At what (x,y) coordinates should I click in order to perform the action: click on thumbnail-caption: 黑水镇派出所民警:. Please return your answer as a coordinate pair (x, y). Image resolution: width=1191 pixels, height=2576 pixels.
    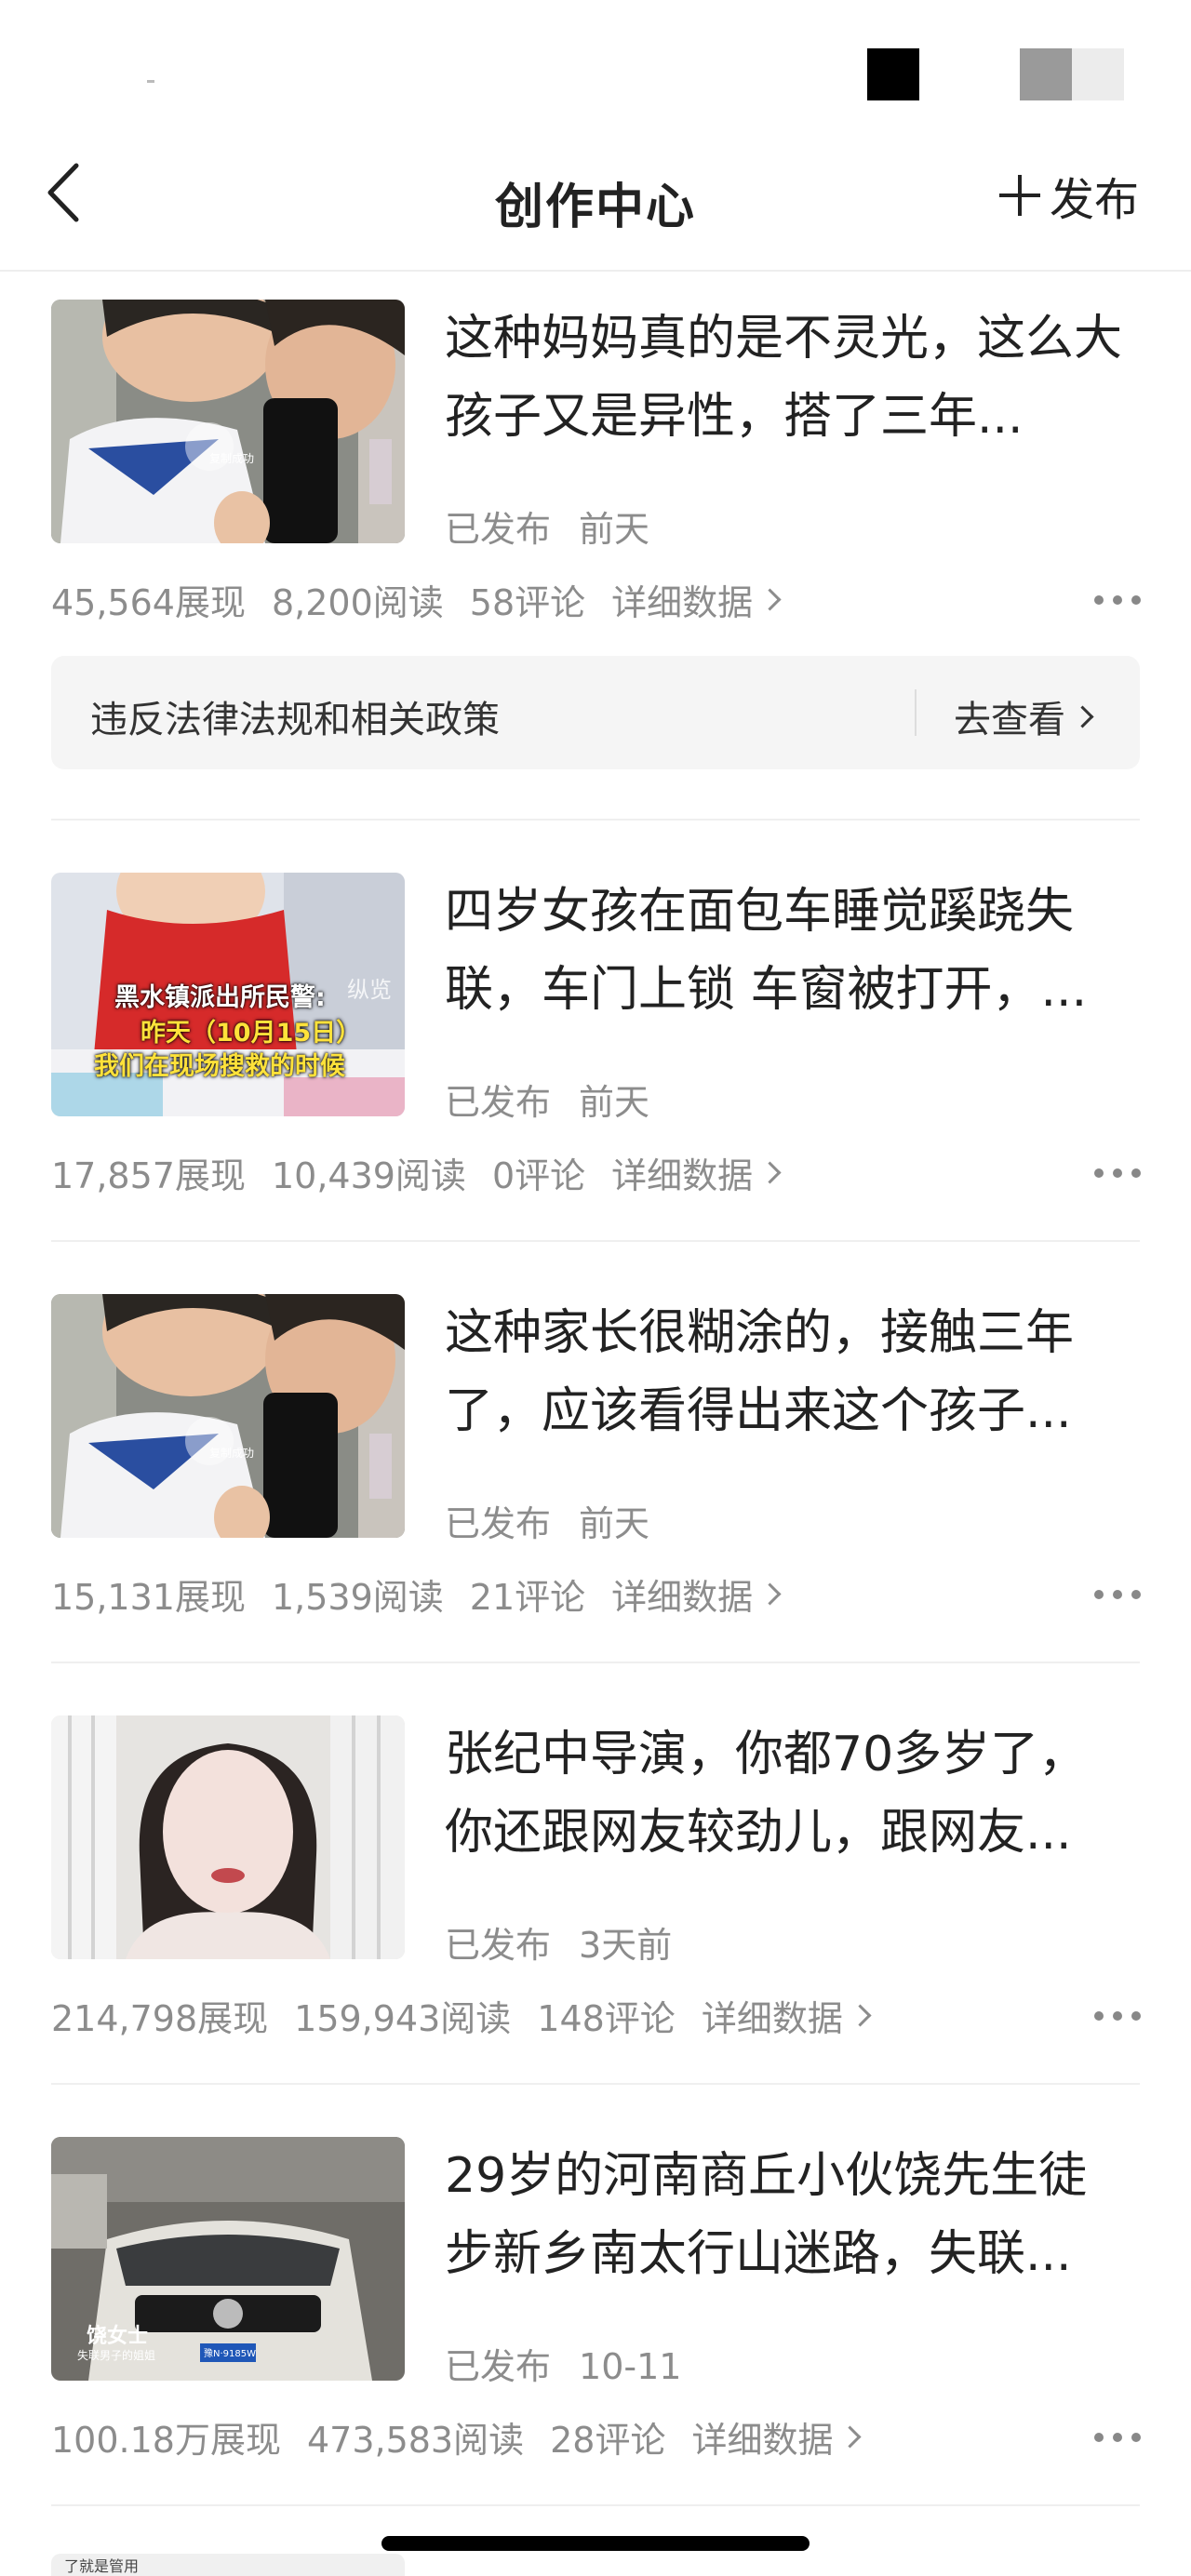
    Looking at the image, I should click on (220, 997).